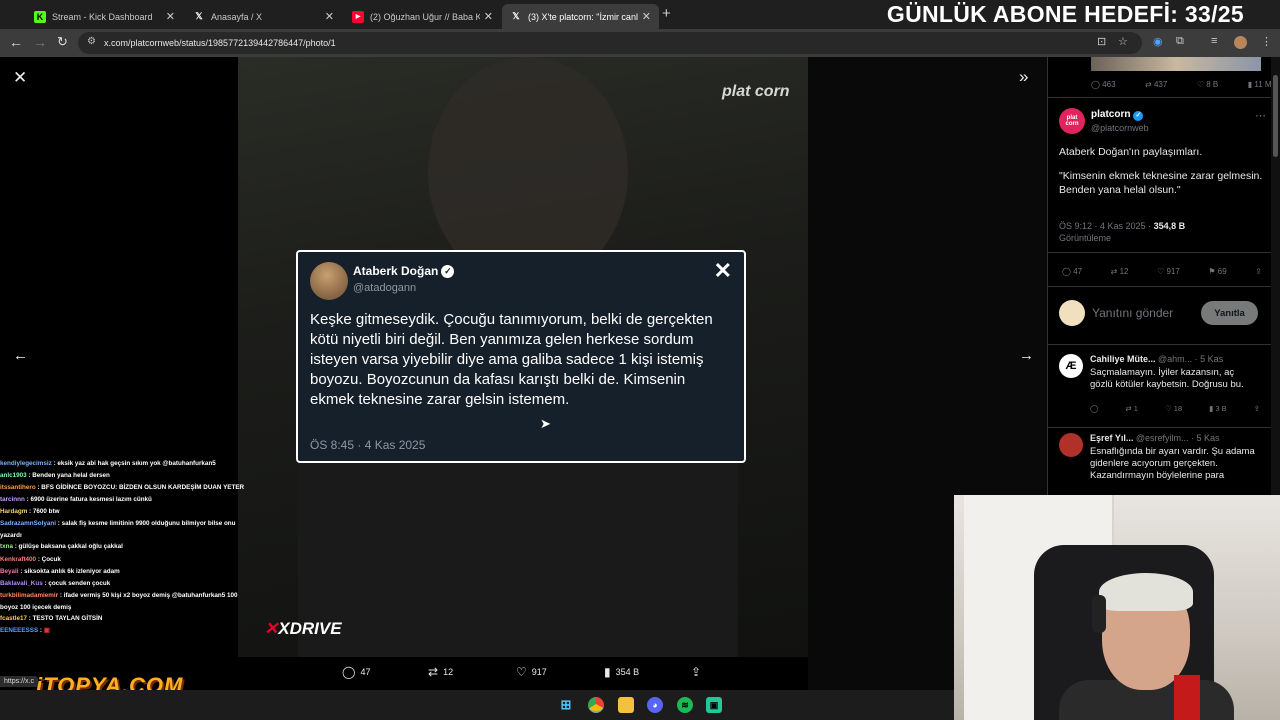 The width and height of the screenshot is (1280, 720). What do you see at coordinates (1240, 42) in the screenshot?
I see `profile-avatar` at bounding box center [1240, 42].